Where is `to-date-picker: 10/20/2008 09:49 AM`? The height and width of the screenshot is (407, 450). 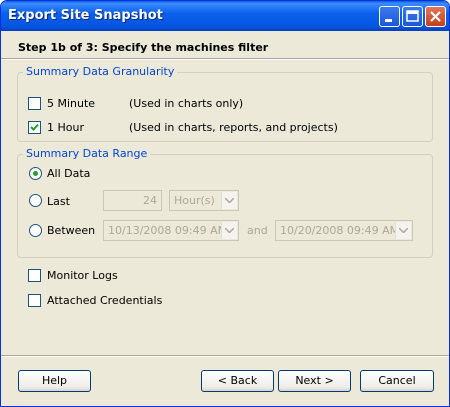 to-date-picker: 10/20/2008 09:49 AM is located at coordinates (344, 230).